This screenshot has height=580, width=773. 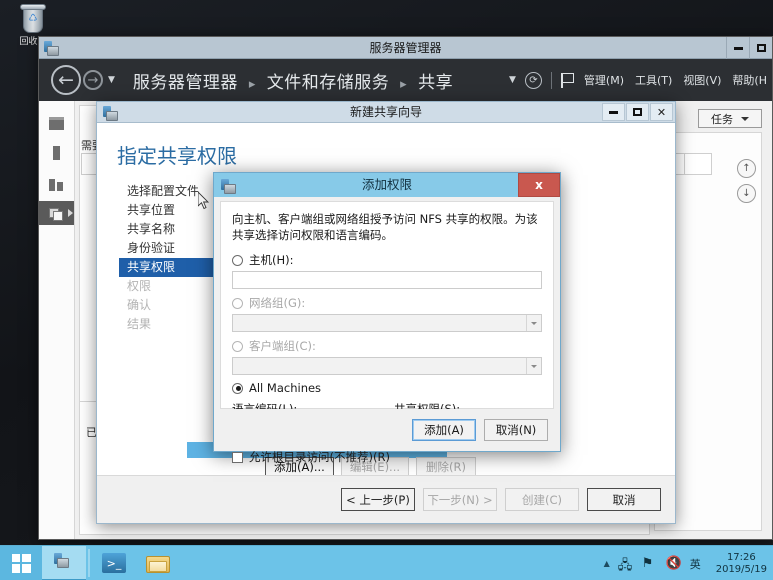 What do you see at coordinates (386, 562) in the screenshot?
I see `taskbar: >_ ▲ 🖧 ⚑ 🔇 英 17:26 2019/5/19` at bounding box center [386, 562].